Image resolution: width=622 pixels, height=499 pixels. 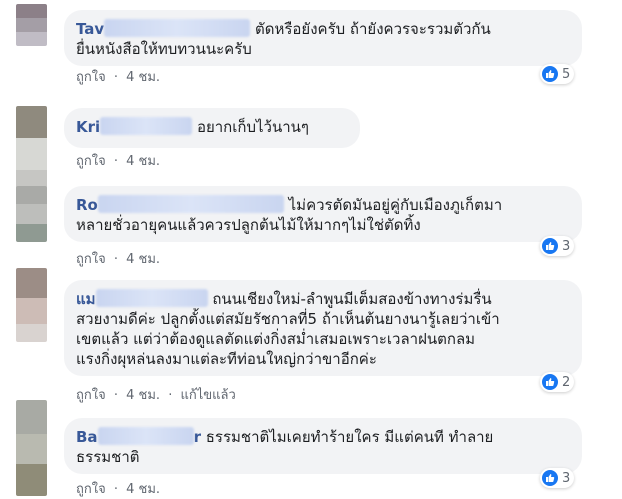 What do you see at coordinates (164, 49) in the screenshot?
I see `comment-text-line: ยื่นหนังสือให้ทบทวนนะครับ` at bounding box center [164, 49].